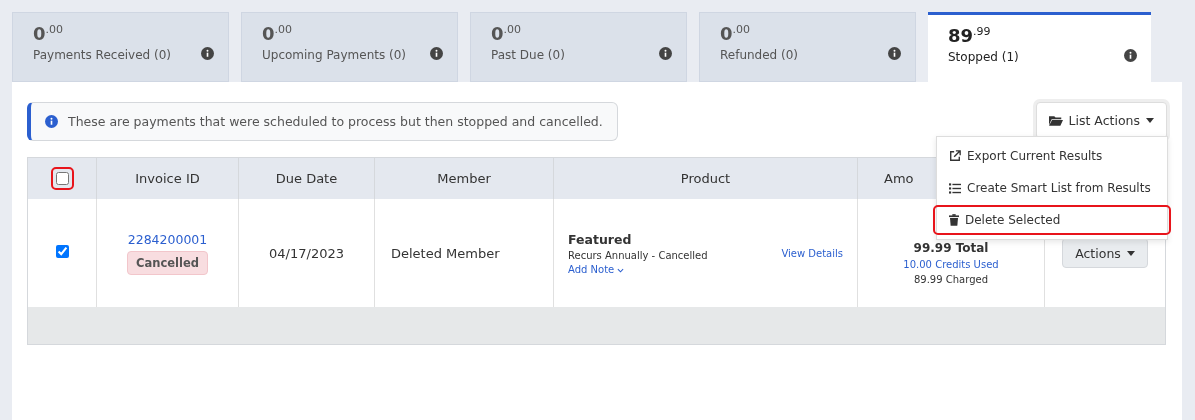  Describe the element at coordinates (1055, 120) in the screenshot. I see `folder-icon` at that location.